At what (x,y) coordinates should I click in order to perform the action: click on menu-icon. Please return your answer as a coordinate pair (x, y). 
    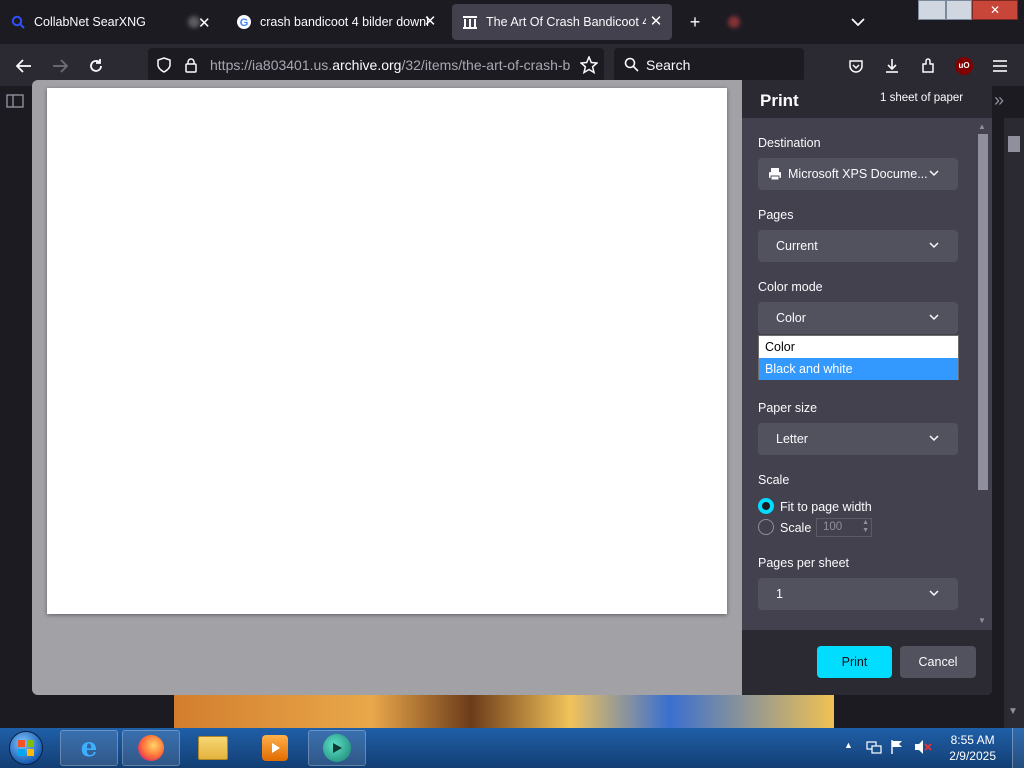
    Looking at the image, I should click on (1000, 66).